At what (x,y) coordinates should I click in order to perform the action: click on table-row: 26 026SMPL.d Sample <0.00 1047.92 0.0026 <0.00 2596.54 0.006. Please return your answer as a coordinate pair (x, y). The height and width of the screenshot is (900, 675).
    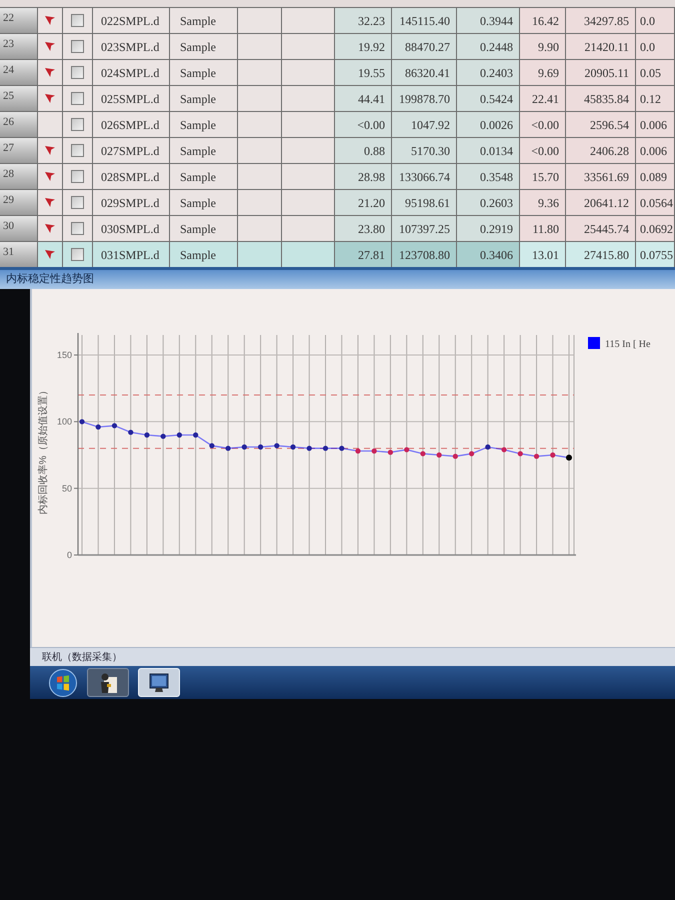
    Looking at the image, I should click on (337, 124).